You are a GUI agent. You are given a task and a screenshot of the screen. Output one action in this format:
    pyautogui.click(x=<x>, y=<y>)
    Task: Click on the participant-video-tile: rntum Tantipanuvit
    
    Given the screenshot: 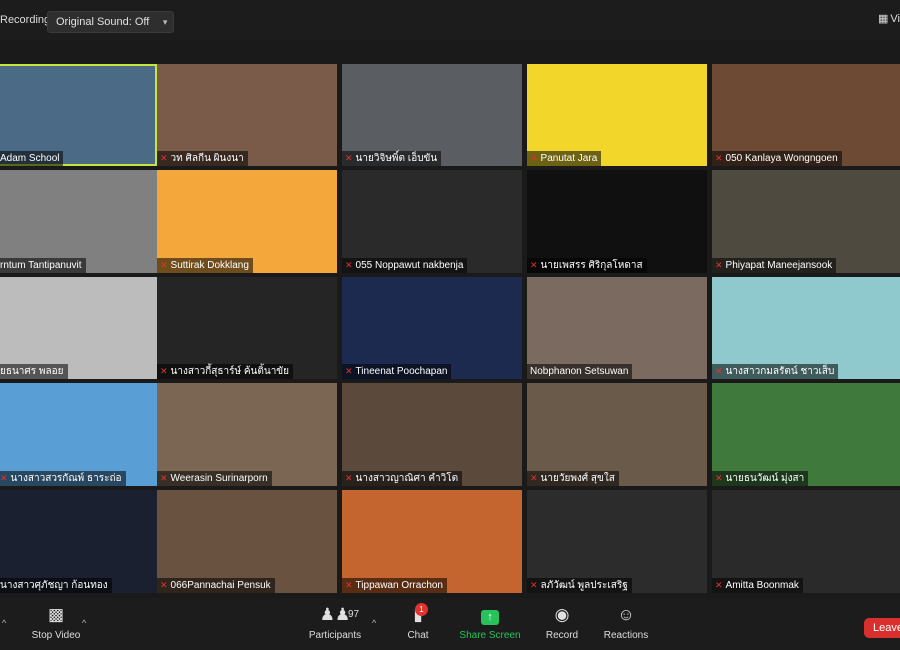 What is the action you would take?
    pyautogui.click(x=78, y=221)
    